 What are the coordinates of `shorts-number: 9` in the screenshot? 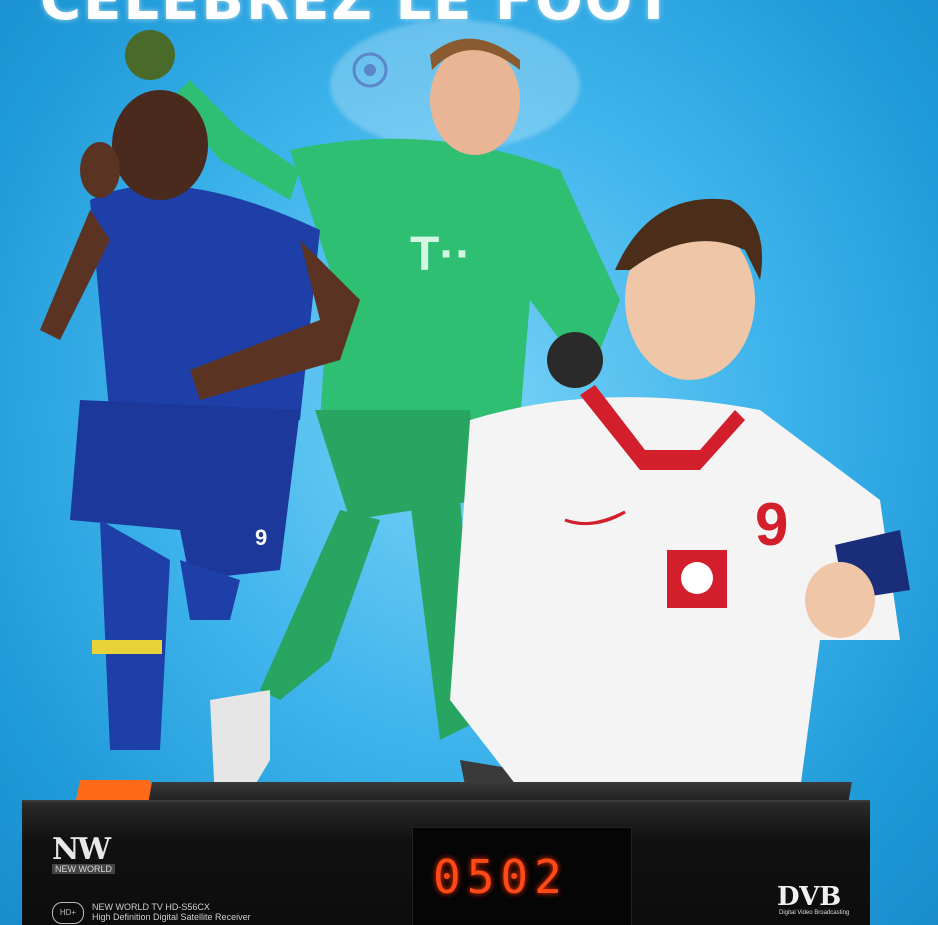 It's located at (261, 537).